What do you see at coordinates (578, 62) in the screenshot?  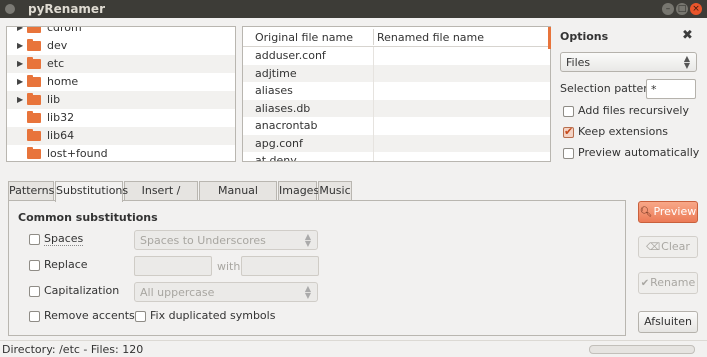 I see `file-type-value: Files` at bounding box center [578, 62].